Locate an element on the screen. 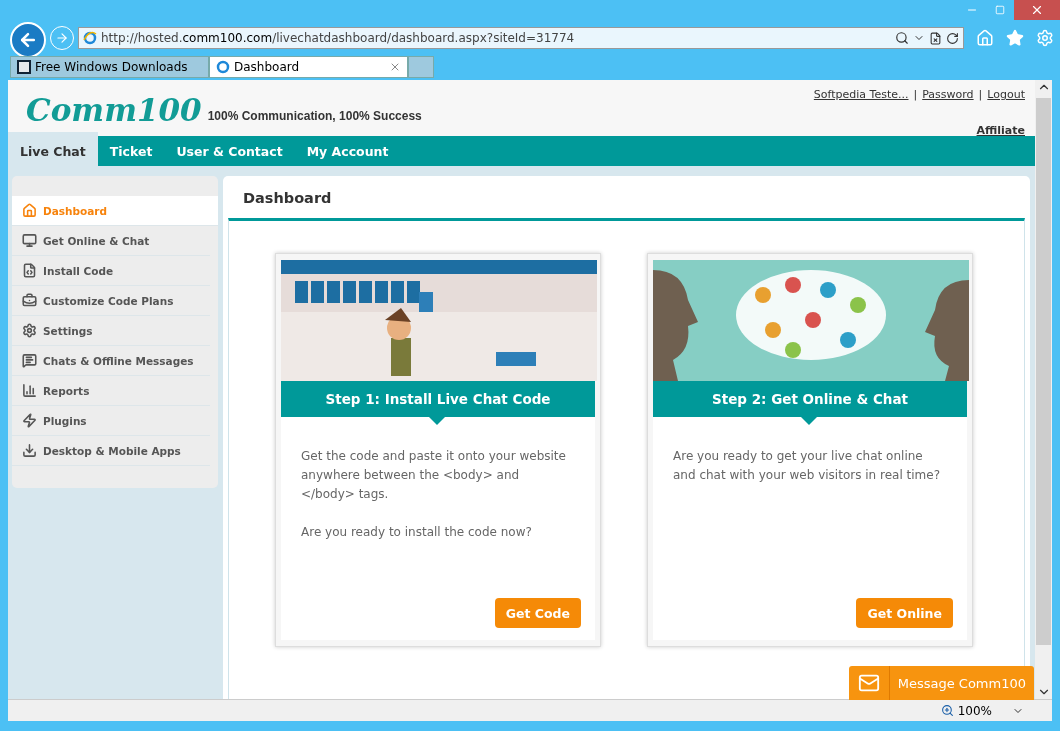 The width and height of the screenshot is (1060, 731). scrollbar-thumb is located at coordinates (1043, 371).